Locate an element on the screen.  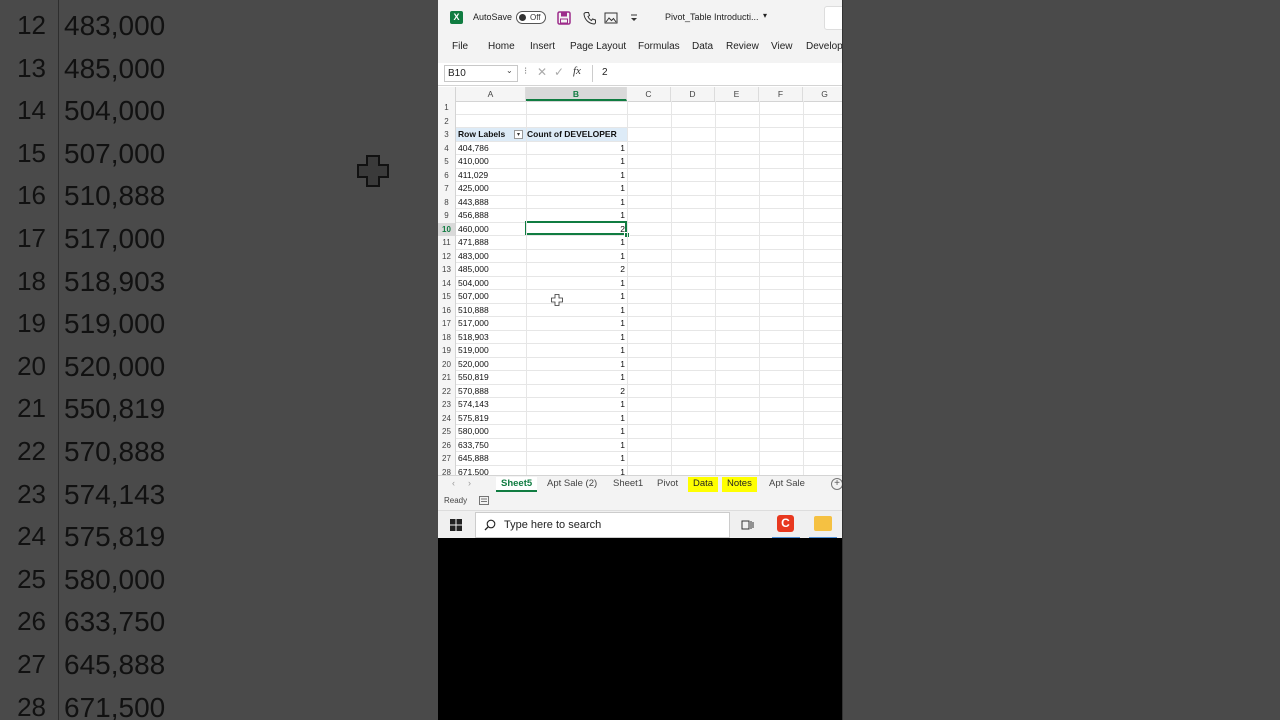
sheet-tab-notes: Notes is located at coordinates (739, 484).